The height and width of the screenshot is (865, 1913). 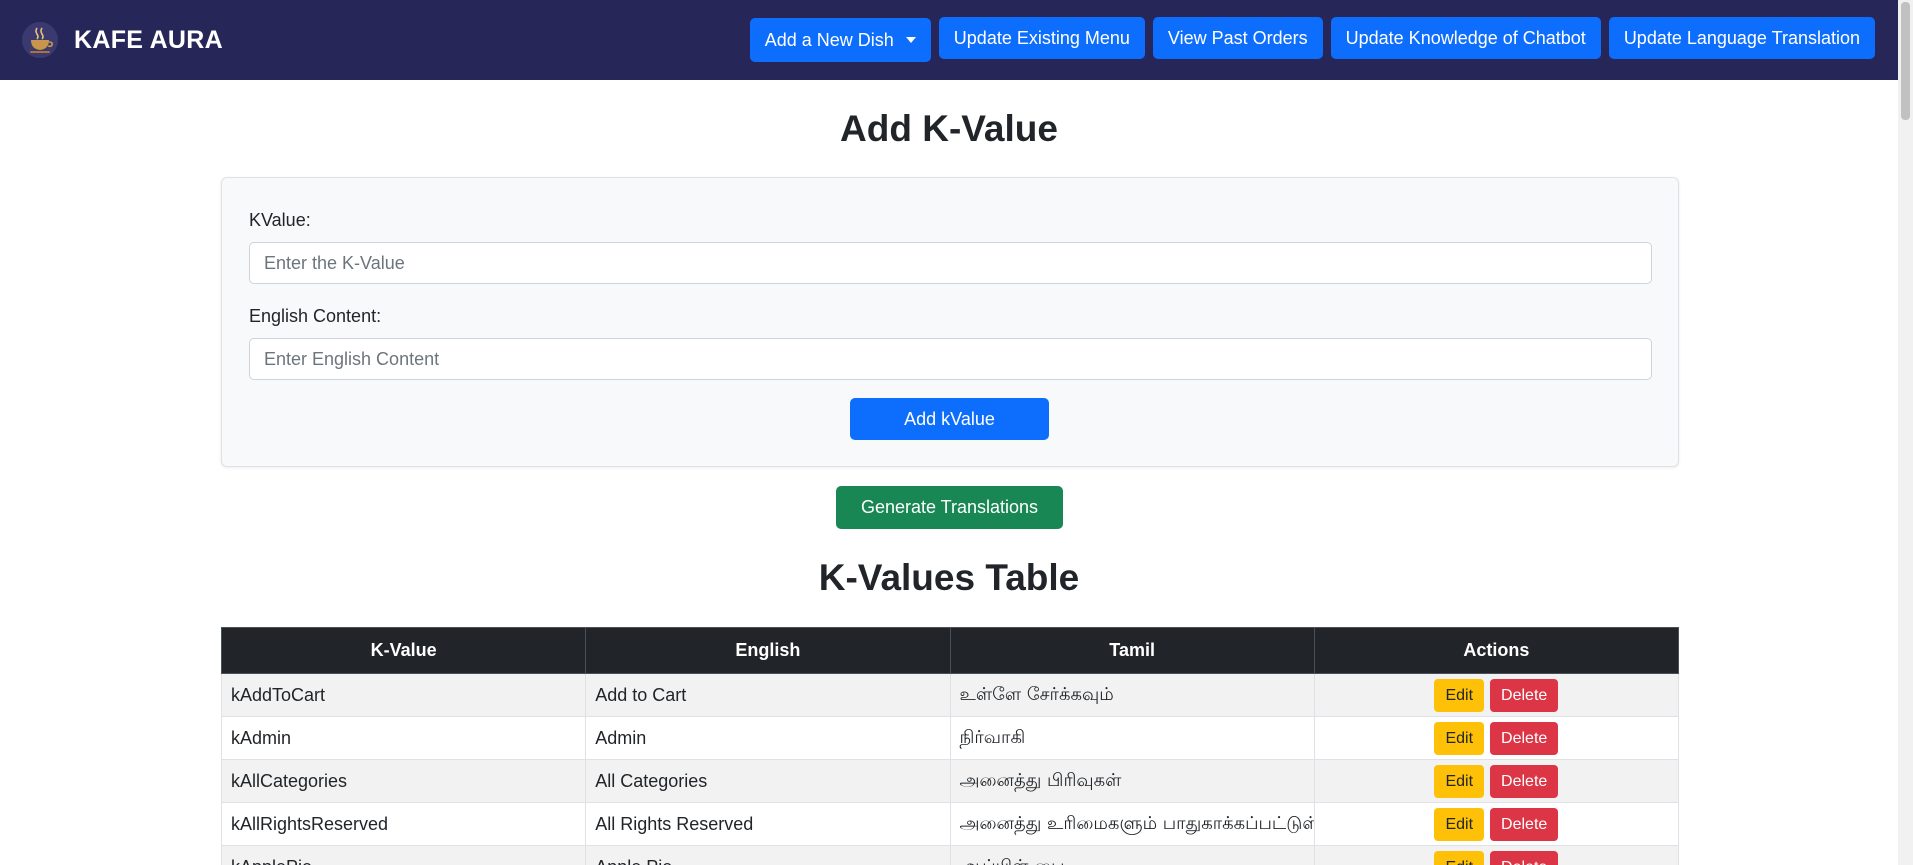 What do you see at coordinates (950, 359) in the screenshot?
I see `english-content-input` at bounding box center [950, 359].